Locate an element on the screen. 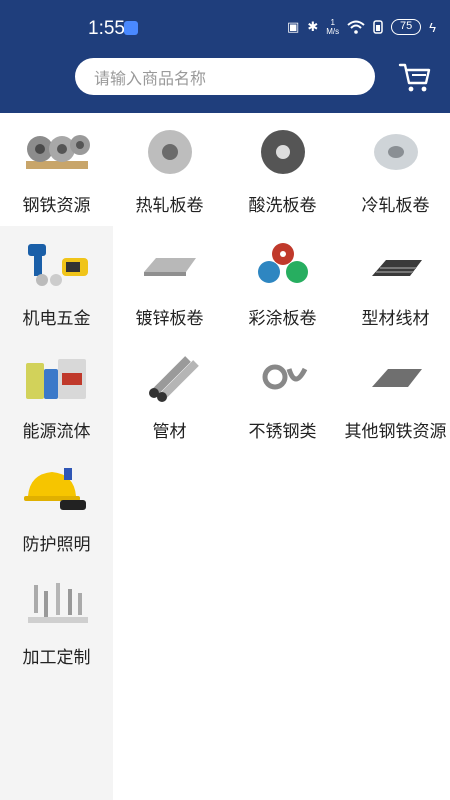 The height and width of the screenshot is (800, 450). grid-item-stainless: 不锈钢类 is located at coordinates (282, 395).